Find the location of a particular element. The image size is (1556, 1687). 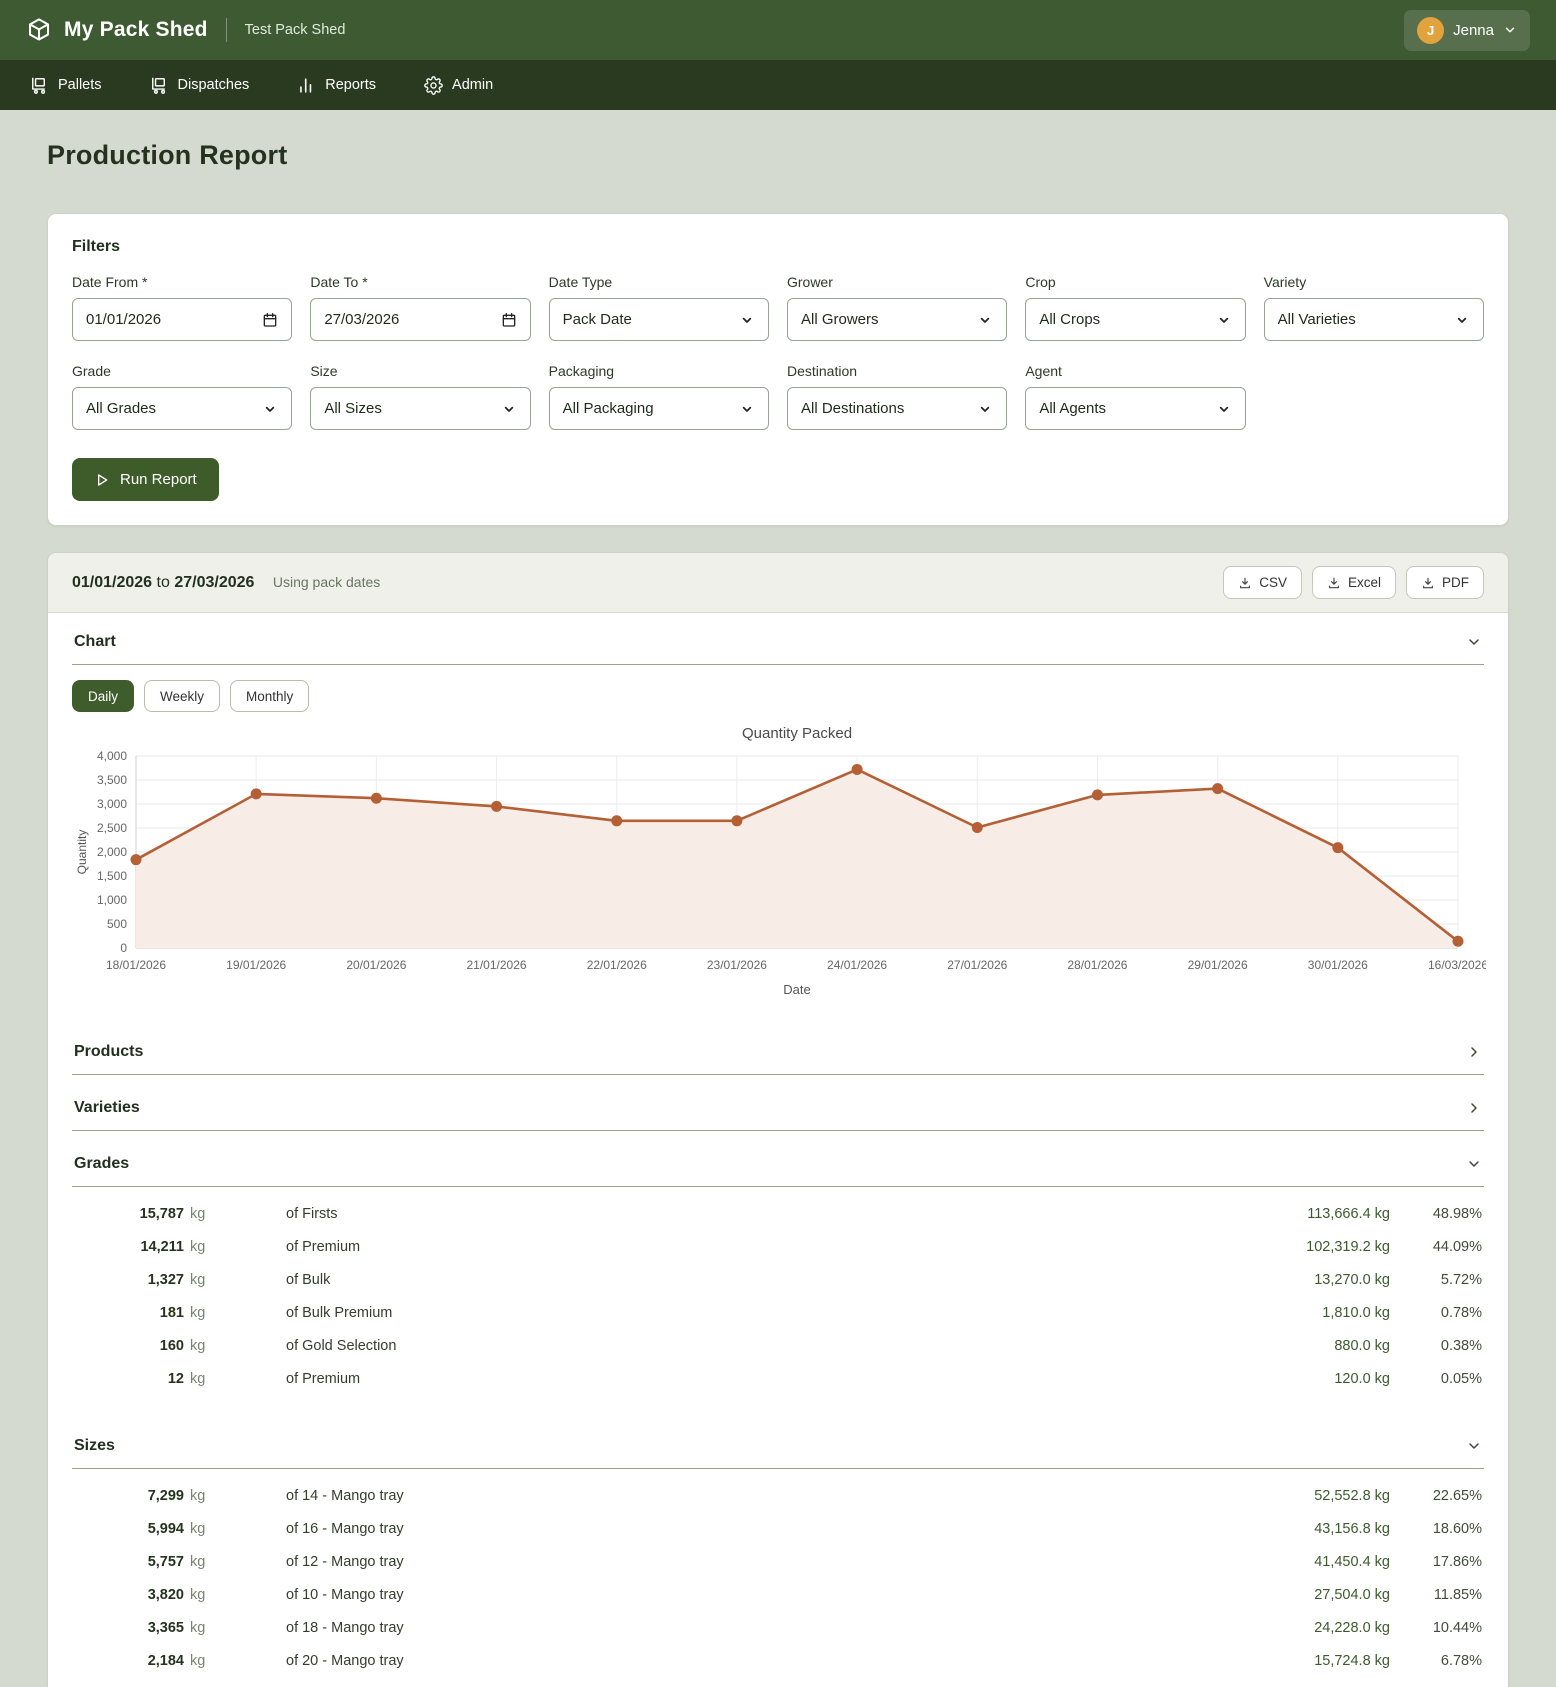

products-section: Products is located at coordinates (778, 1047).